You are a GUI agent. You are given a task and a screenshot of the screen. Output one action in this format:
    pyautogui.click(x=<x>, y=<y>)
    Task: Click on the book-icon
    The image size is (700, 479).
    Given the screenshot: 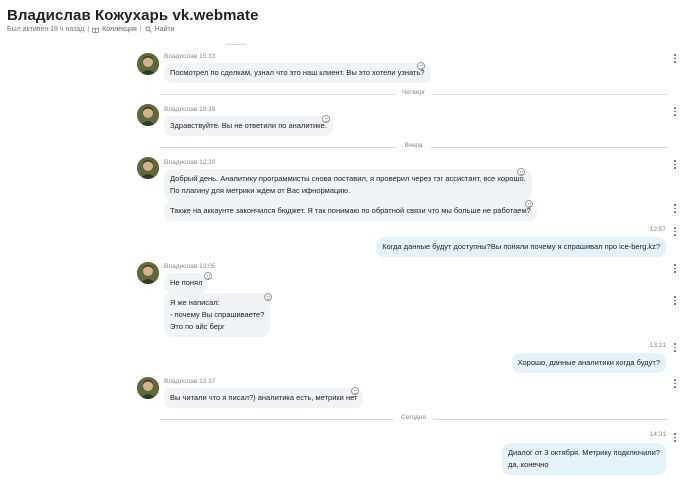 What is the action you would take?
    pyautogui.click(x=96, y=30)
    